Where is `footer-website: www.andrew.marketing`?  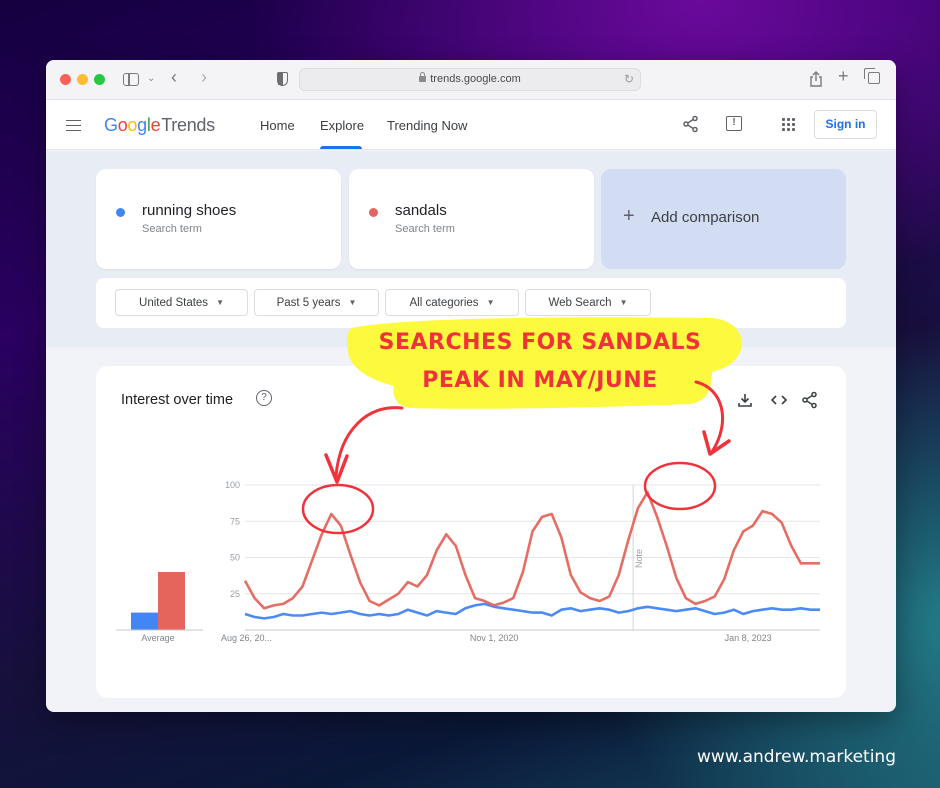 footer-website: www.andrew.marketing is located at coordinates (796, 757).